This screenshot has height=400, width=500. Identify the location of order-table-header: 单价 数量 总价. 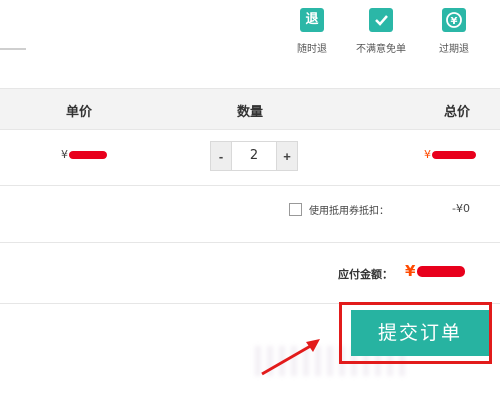
(250, 109).